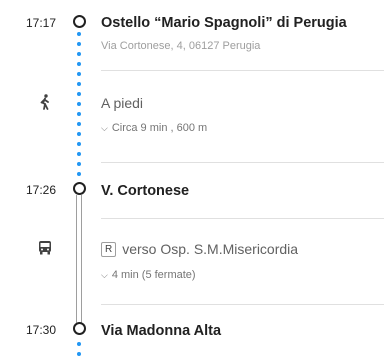  What do you see at coordinates (181, 46) in the screenshot?
I see `stop-1-address: Via Cortonese, 4, 06127 Perugia` at bounding box center [181, 46].